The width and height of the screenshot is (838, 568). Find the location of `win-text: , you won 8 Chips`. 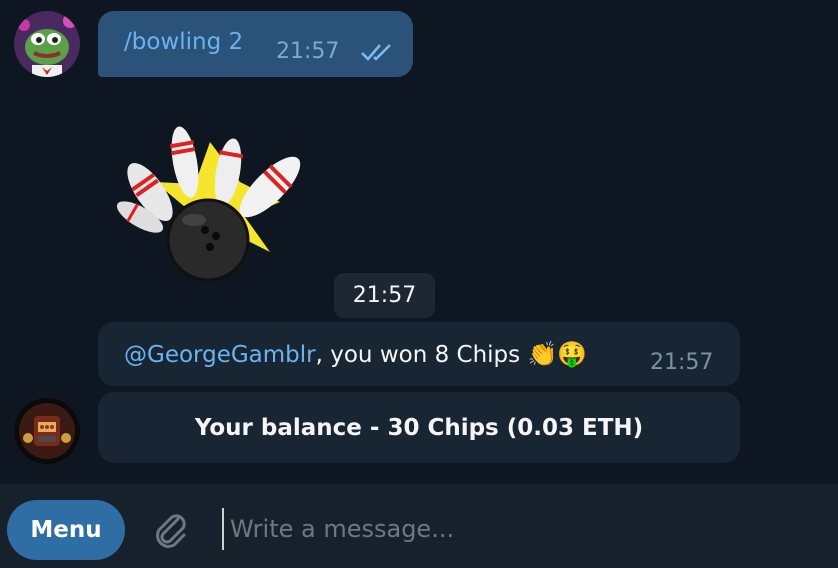

win-text: , you won 8 Chips is located at coordinates (421, 355).